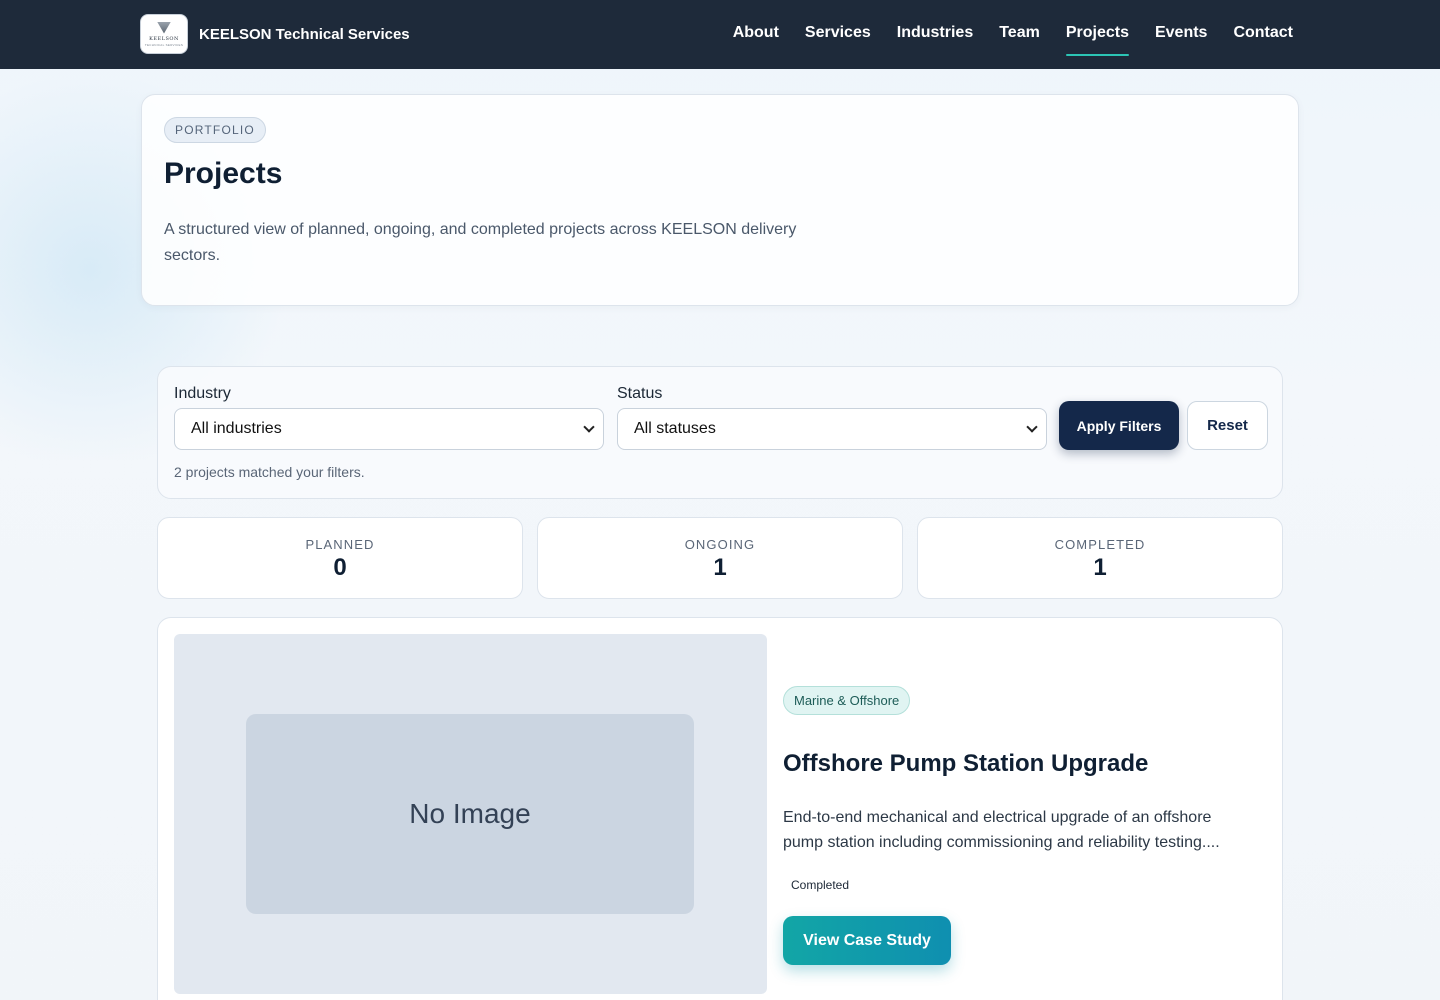  I want to click on nav-events: Events, so click(1181, 34).